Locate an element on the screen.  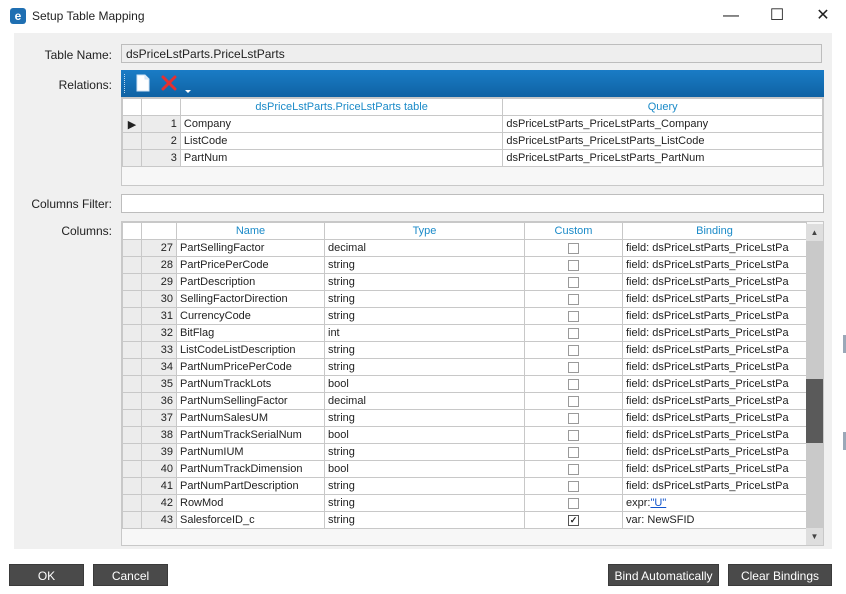
column-name: PartDescription is located at coordinates (250, 282).